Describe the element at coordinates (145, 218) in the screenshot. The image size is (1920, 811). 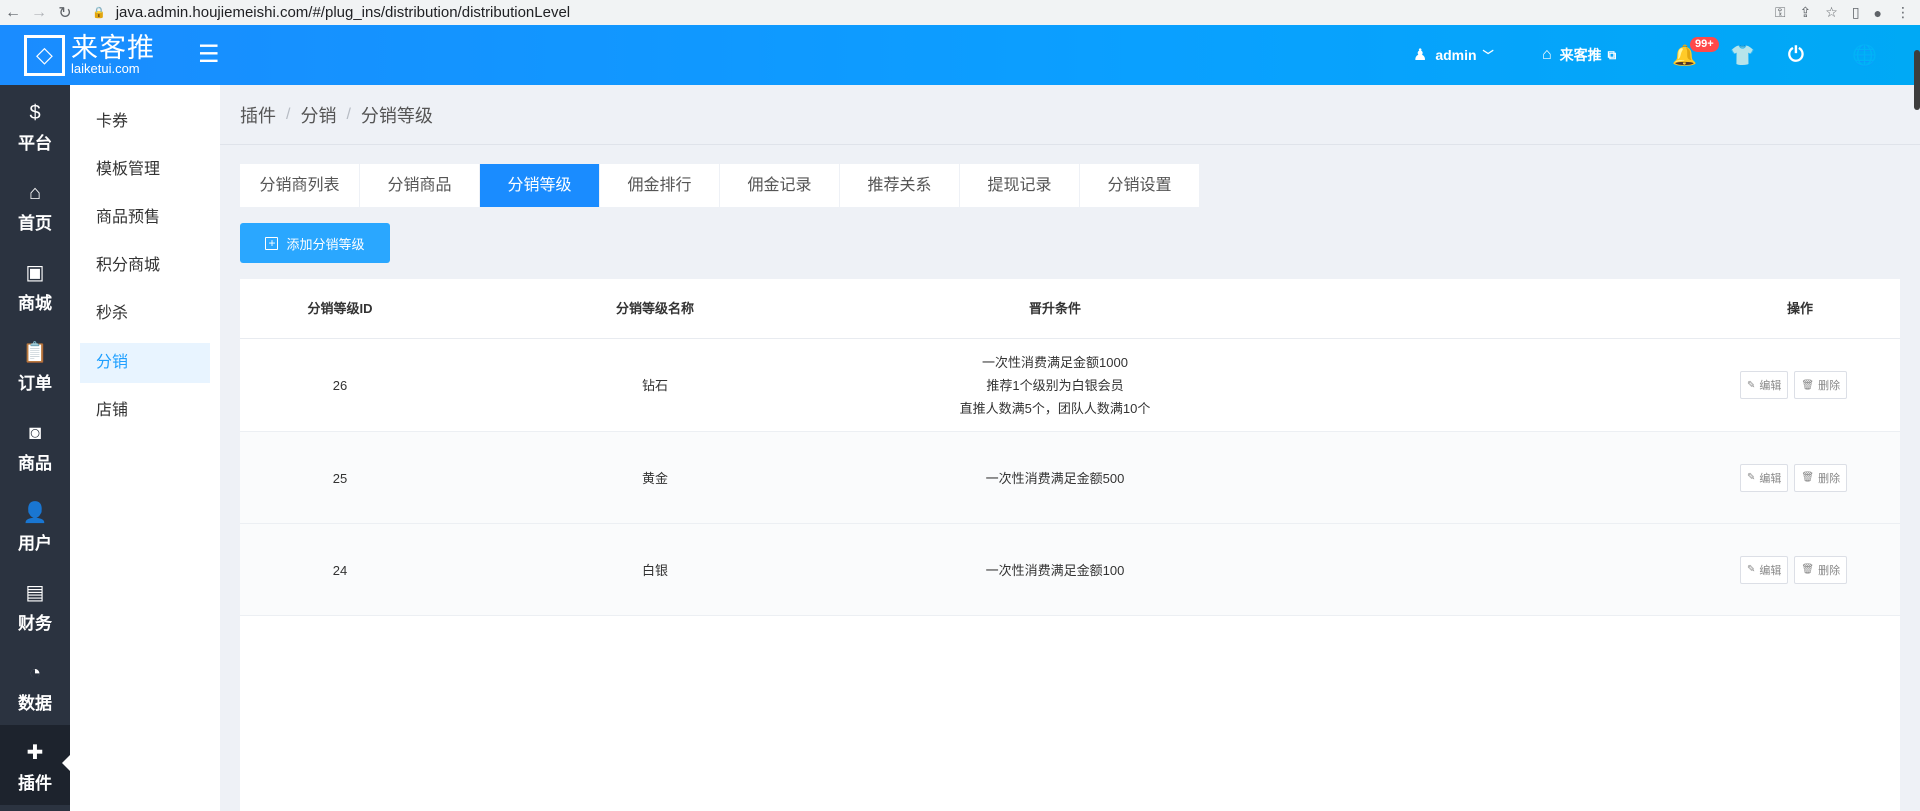
I see `subnav-presale: 商品预售` at that location.